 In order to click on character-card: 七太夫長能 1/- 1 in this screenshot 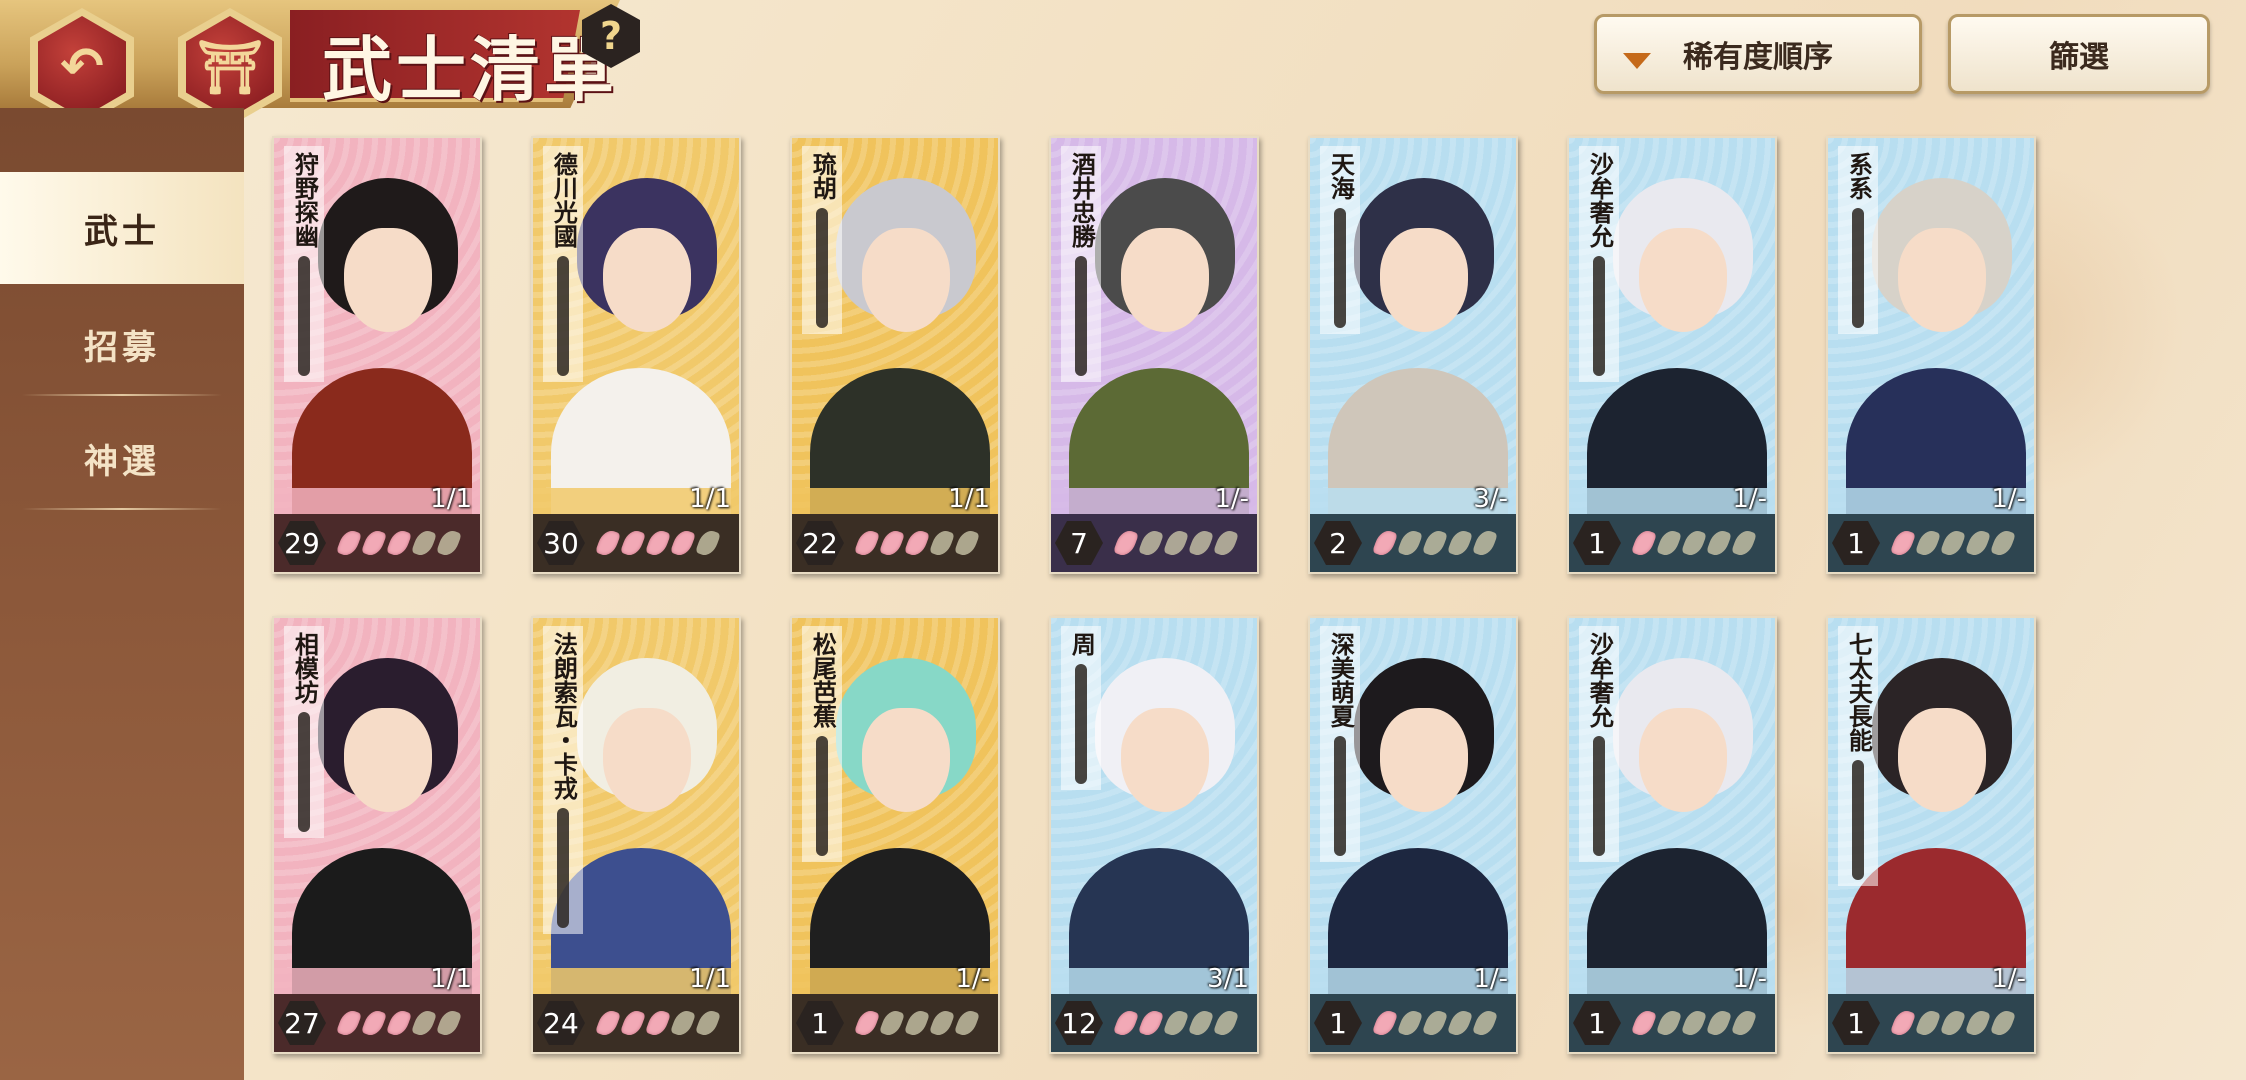, I will do `click(1931, 835)`.